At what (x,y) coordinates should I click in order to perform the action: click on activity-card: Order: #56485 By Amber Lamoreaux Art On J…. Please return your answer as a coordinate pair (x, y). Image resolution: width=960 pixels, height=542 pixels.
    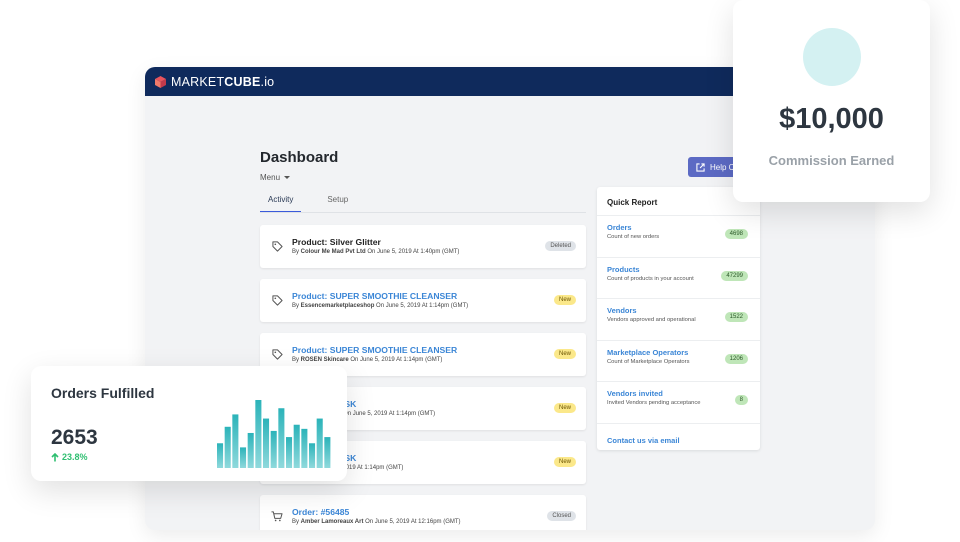
    Looking at the image, I should click on (423, 512).